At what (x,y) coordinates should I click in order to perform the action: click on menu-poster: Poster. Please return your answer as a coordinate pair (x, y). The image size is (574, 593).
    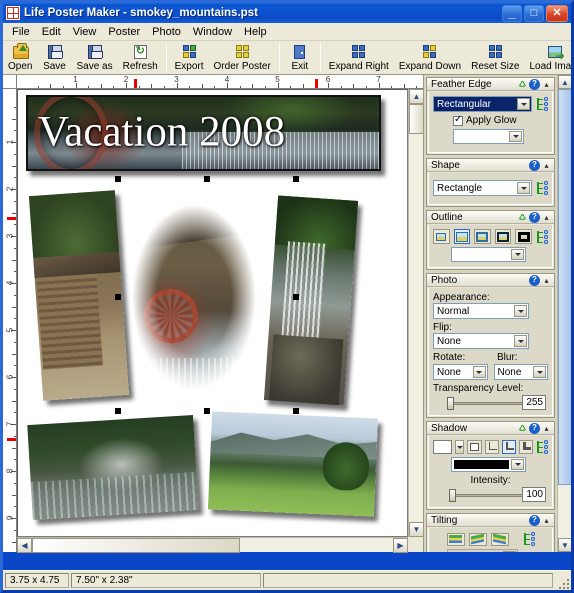
    Looking at the image, I should click on (124, 32).